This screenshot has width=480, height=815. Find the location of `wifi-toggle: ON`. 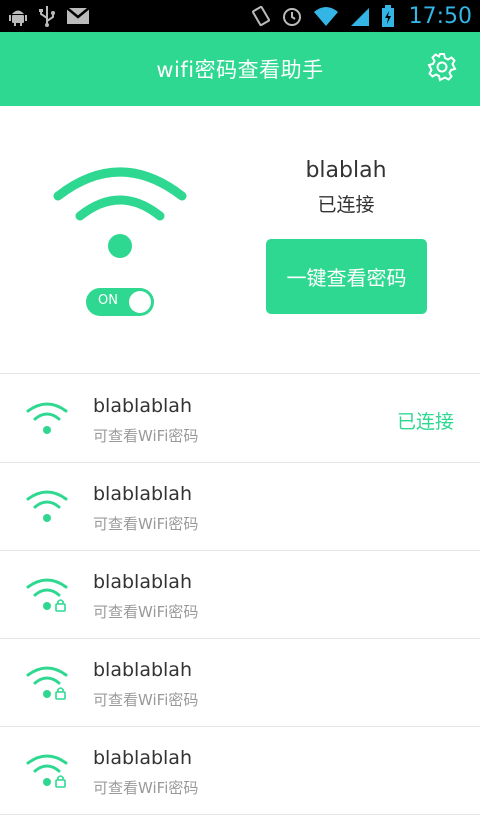

wifi-toggle: ON is located at coordinates (120, 302).